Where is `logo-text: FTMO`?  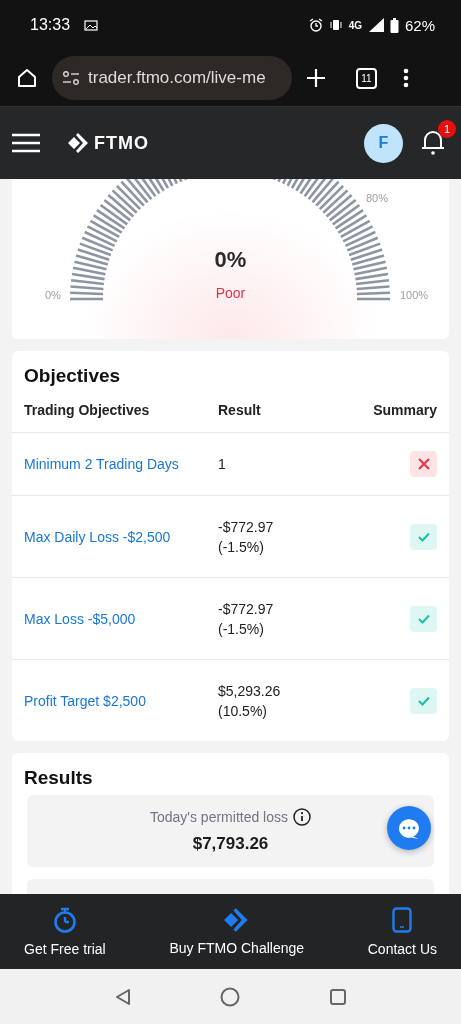 logo-text: FTMO is located at coordinates (121, 143).